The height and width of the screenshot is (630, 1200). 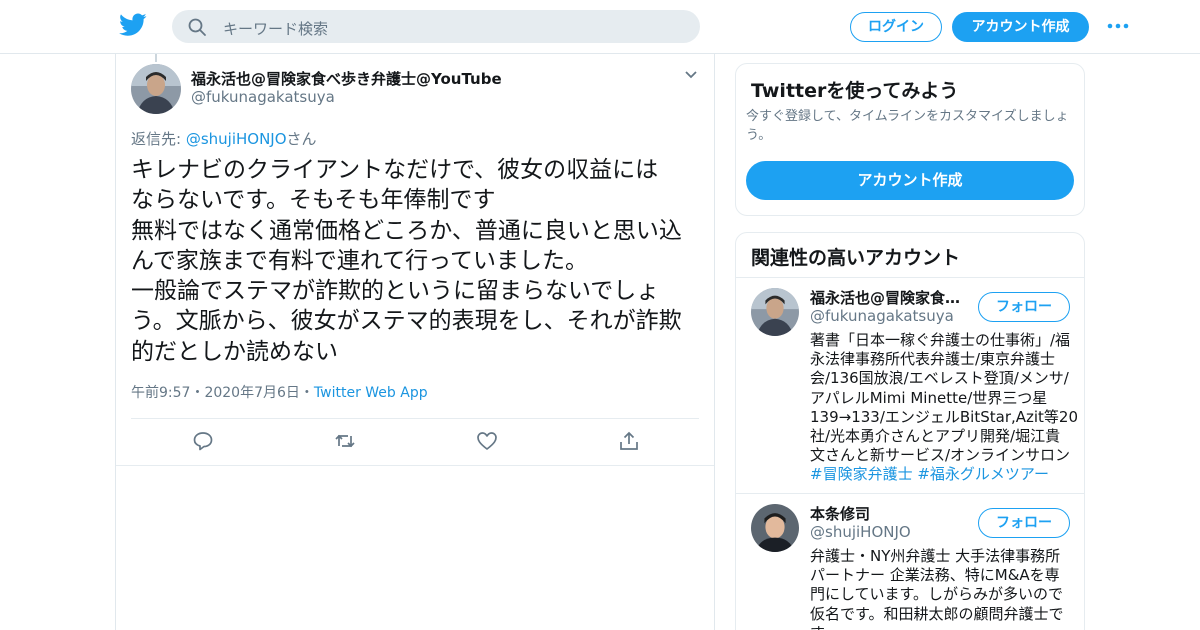 What do you see at coordinates (933, 359) in the screenshot?
I see `bio-line: 永法律事務所代表弁護士/東京弁護士` at bounding box center [933, 359].